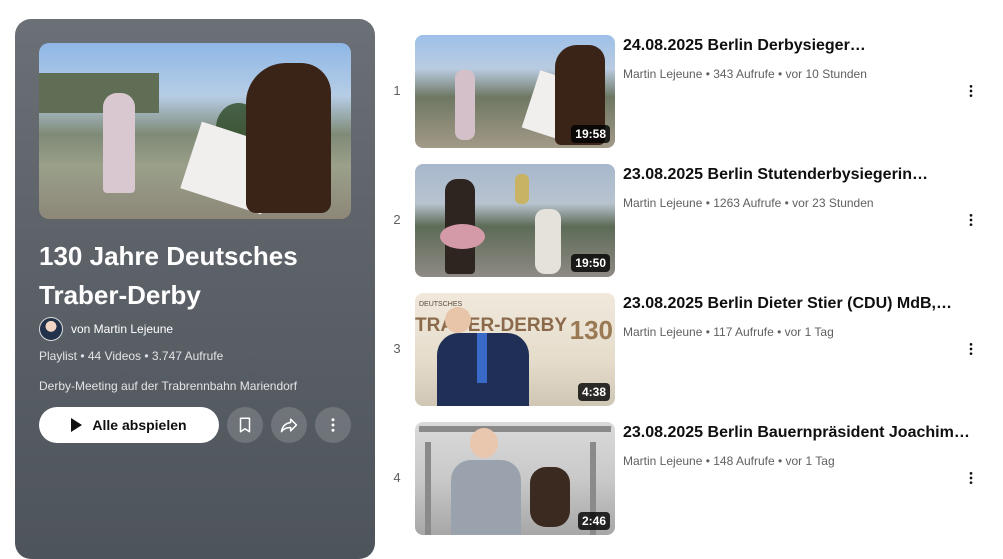 The height and width of the screenshot is (559, 1003). Describe the element at coordinates (397, 90) in the screenshot. I see `video-index: 1` at that location.